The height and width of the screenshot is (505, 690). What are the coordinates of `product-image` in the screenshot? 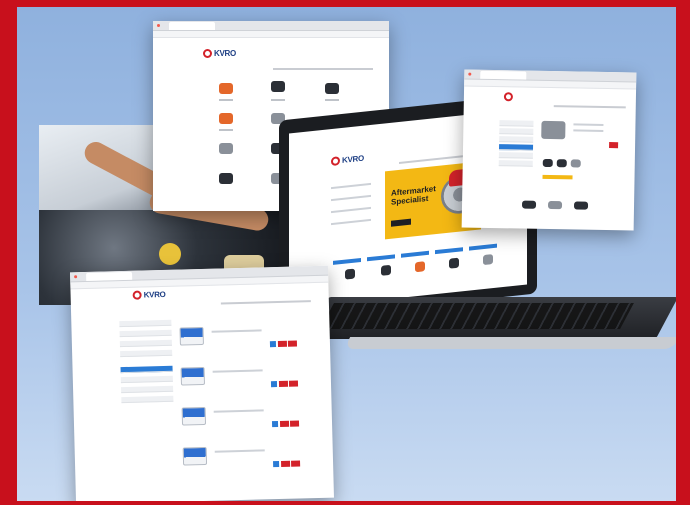 It's located at (553, 130).